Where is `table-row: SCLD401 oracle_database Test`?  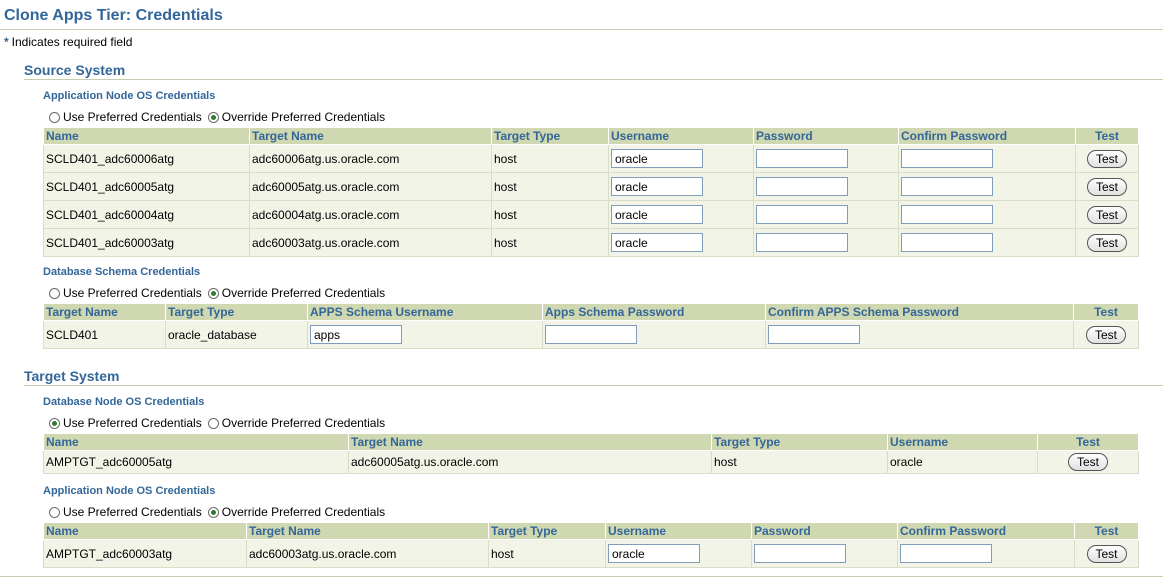 table-row: SCLD401 oracle_database Test is located at coordinates (591, 334).